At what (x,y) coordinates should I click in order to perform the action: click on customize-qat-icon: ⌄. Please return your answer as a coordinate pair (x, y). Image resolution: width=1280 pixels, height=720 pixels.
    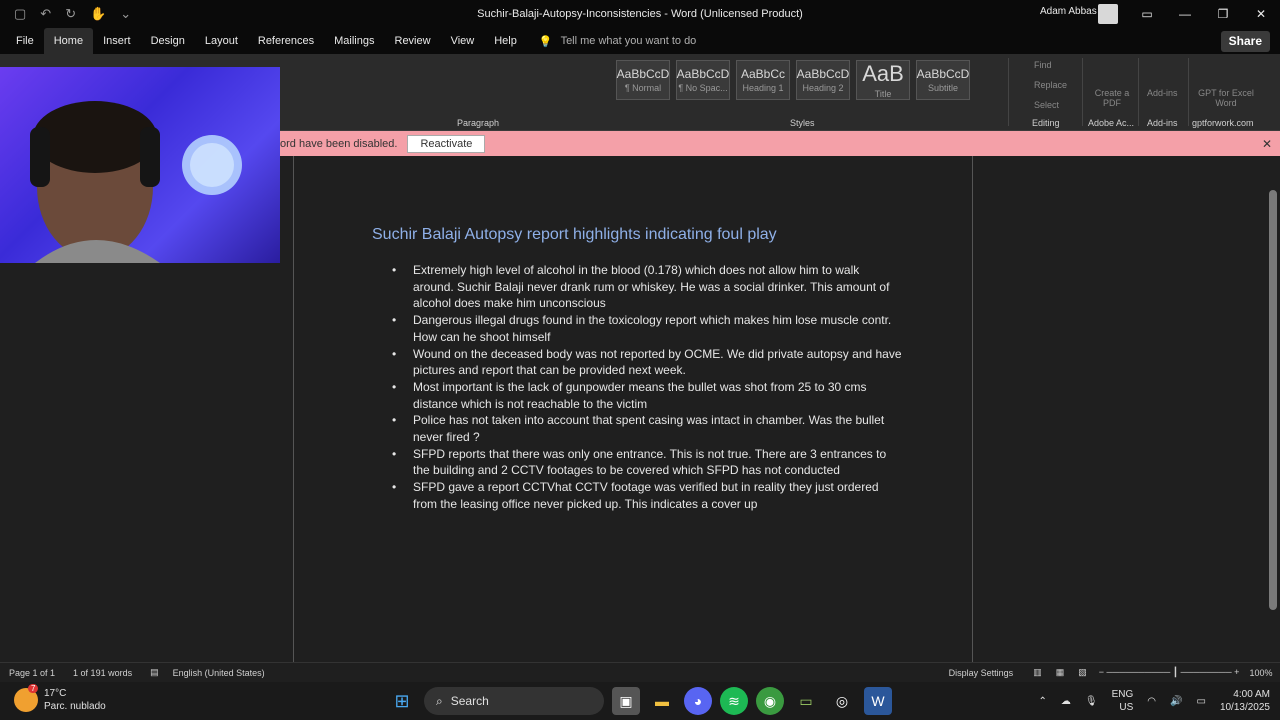
    Looking at the image, I should click on (125, 14).